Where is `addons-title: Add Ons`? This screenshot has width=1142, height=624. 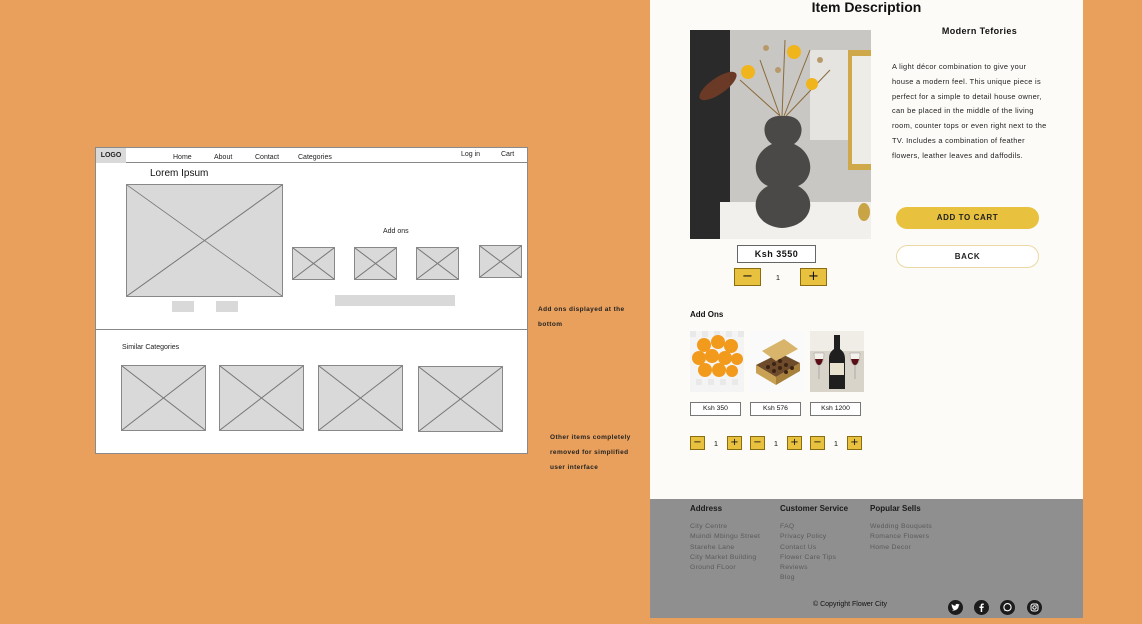 addons-title: Add Ons is located at coordinates (707, 314).